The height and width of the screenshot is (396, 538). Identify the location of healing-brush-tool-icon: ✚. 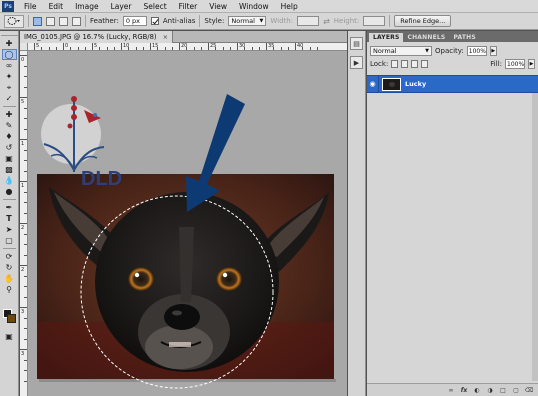
(9, 114).